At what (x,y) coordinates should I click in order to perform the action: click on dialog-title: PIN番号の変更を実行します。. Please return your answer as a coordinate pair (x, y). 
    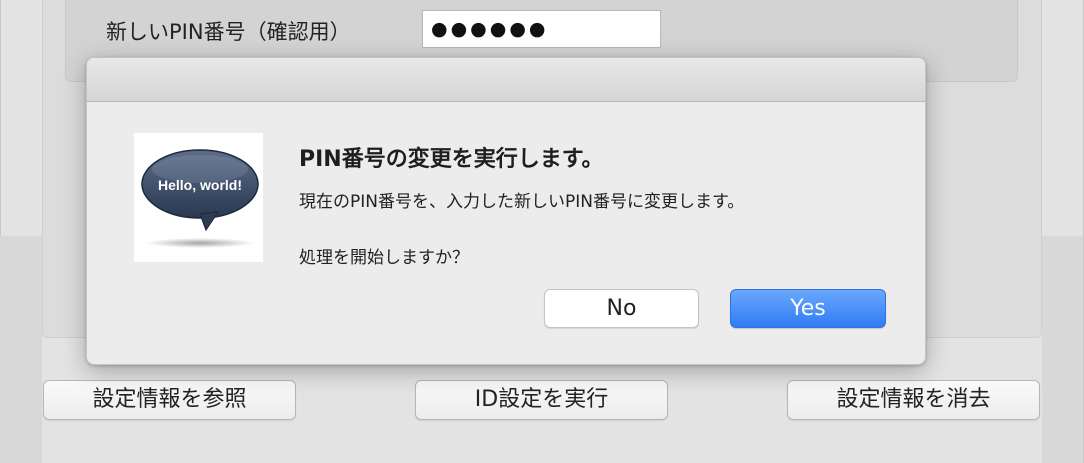
    Looking at the image, I should click on (451, 159).